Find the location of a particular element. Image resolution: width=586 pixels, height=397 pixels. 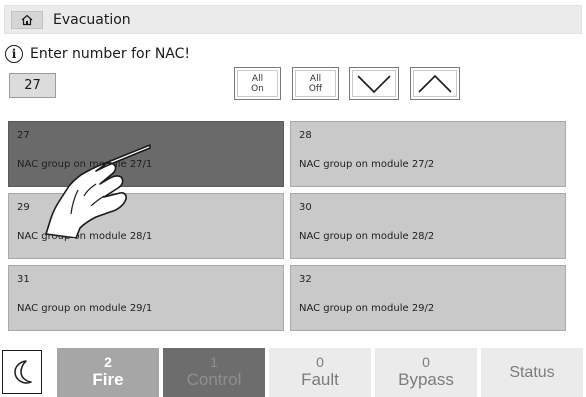

hint: i Enter number for NAC! is located at coordinates (97, 54).